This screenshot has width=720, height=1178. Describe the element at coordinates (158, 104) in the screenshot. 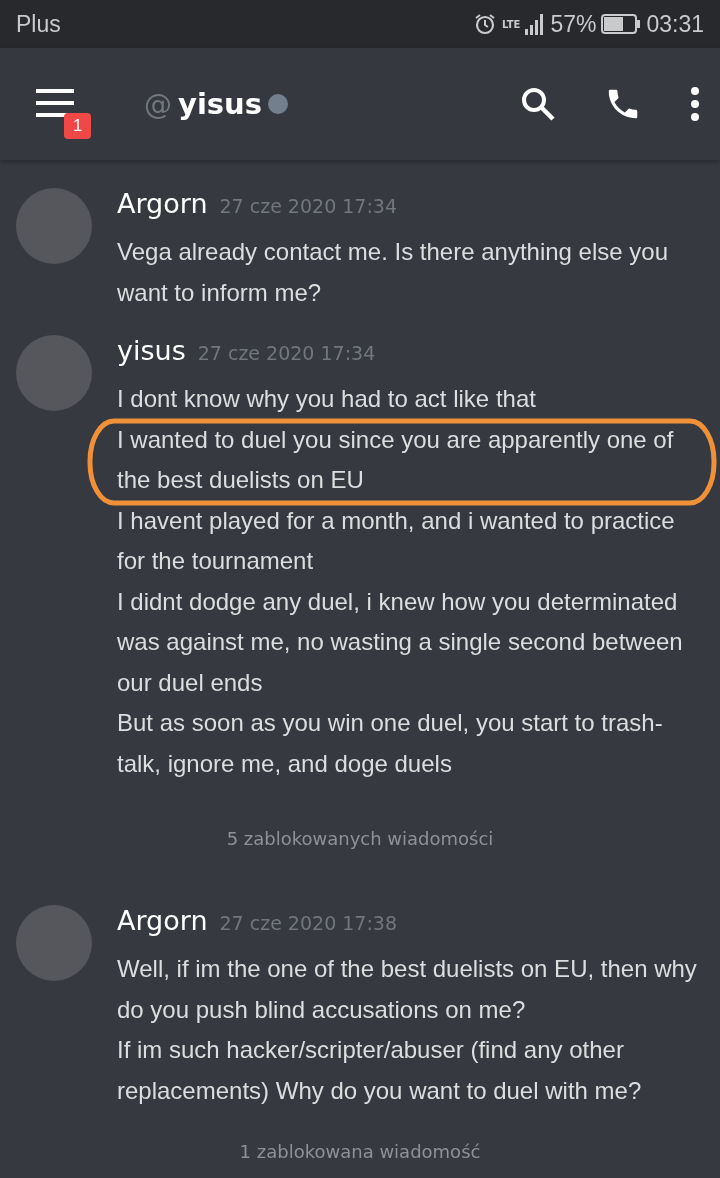

I see `at-symbol: @` at that location.